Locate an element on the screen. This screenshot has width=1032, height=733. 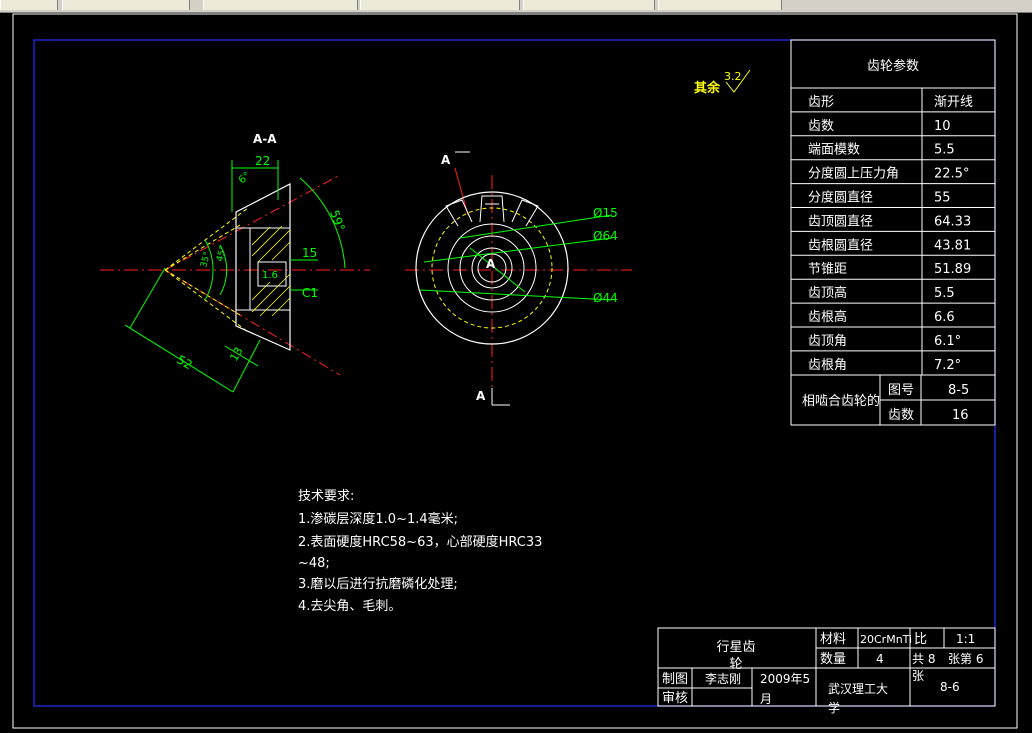
roughness-label: 其余 is located at coordinates (707, 88).